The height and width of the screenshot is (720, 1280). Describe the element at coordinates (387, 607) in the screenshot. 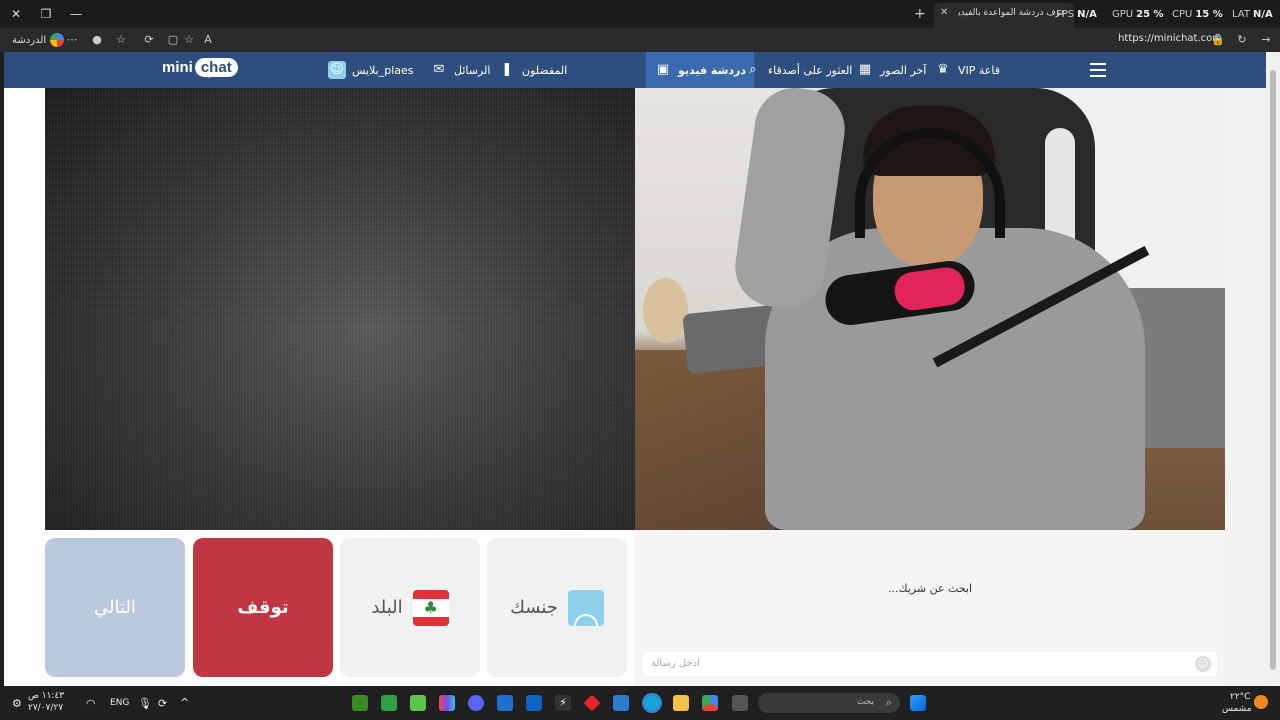

I see `country-label: البلد` at that location.